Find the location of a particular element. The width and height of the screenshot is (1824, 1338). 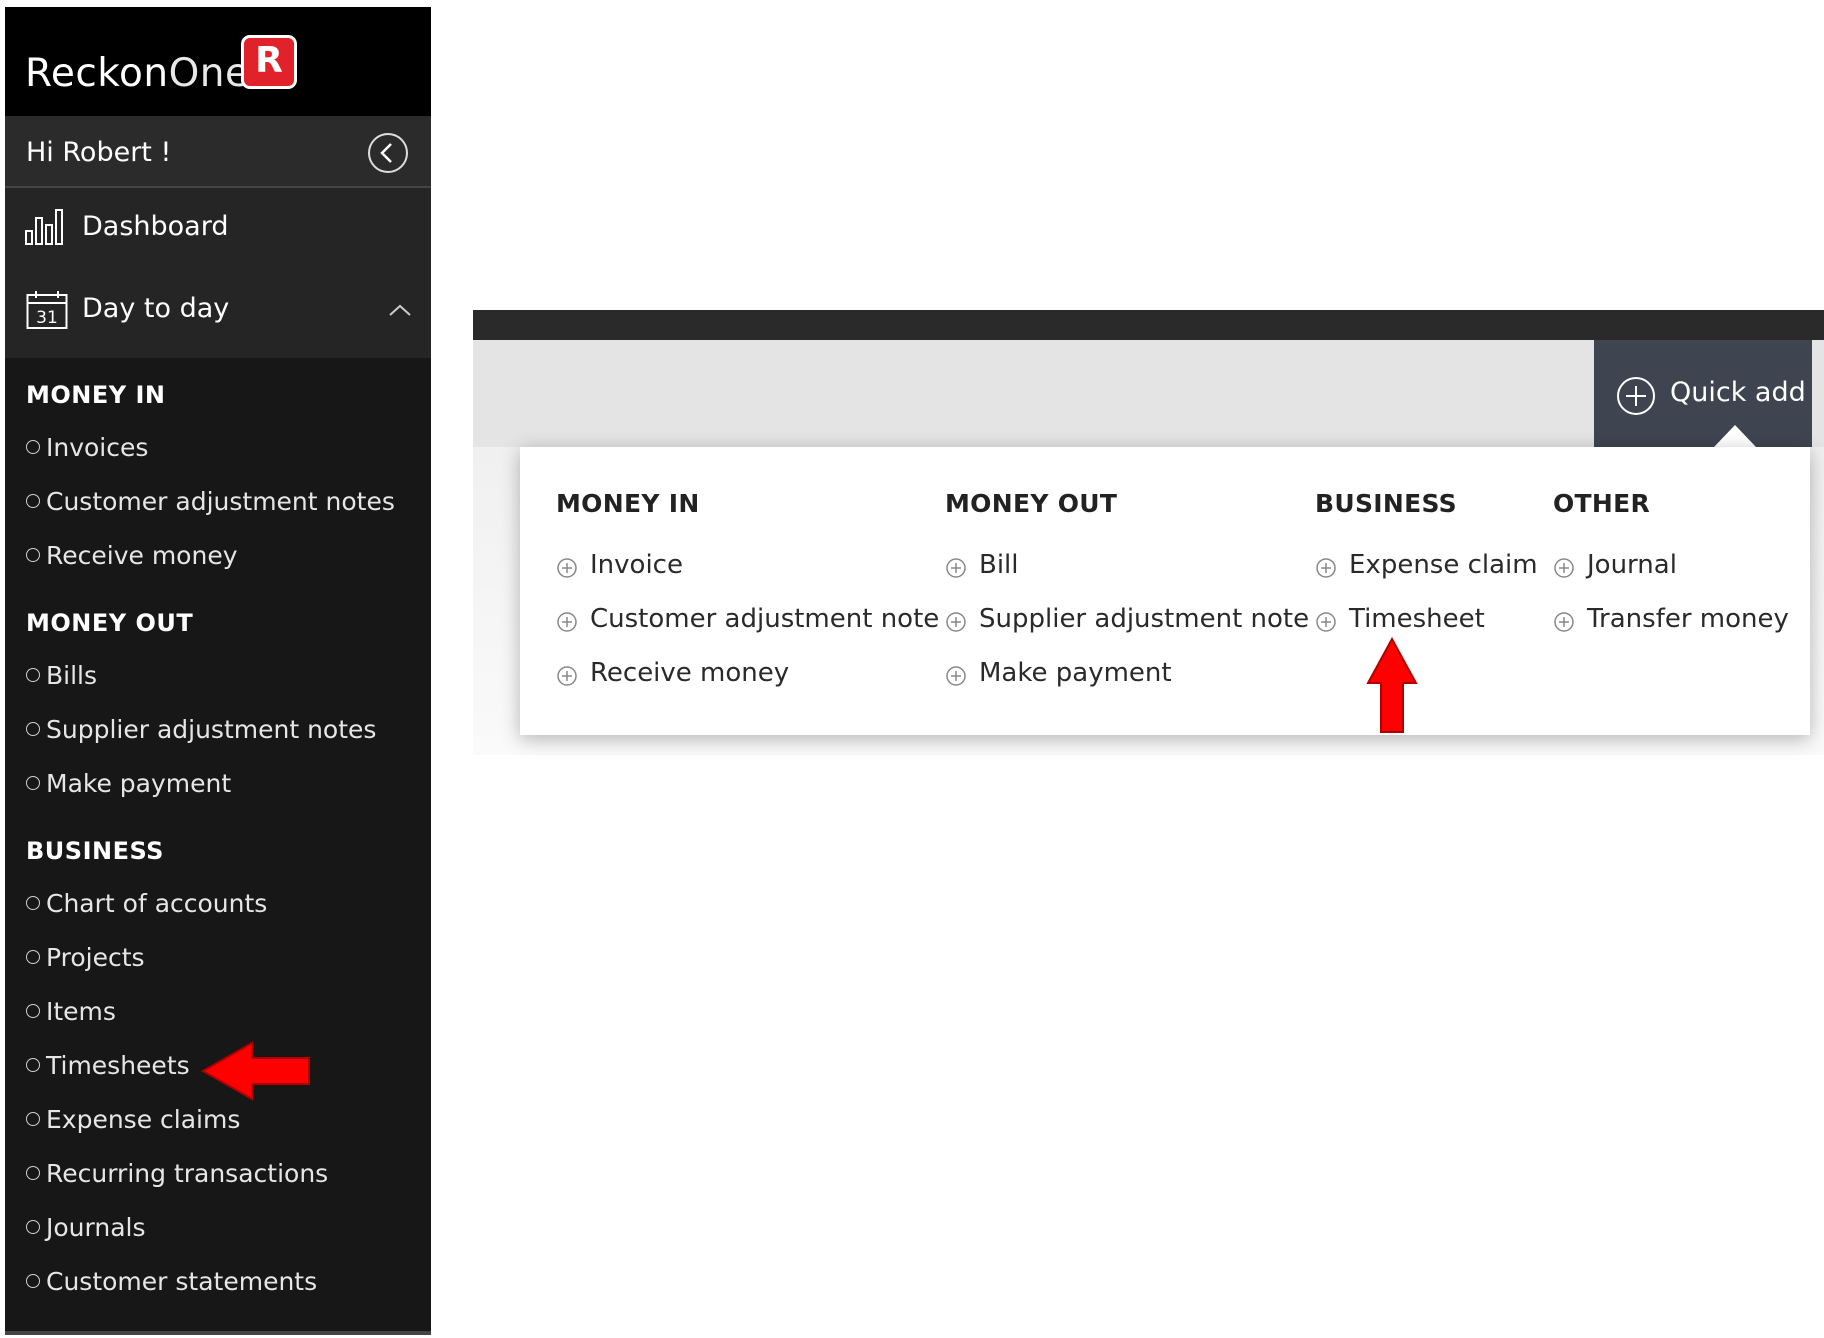

chevron-left-icon is located at coordinates (386, 153).